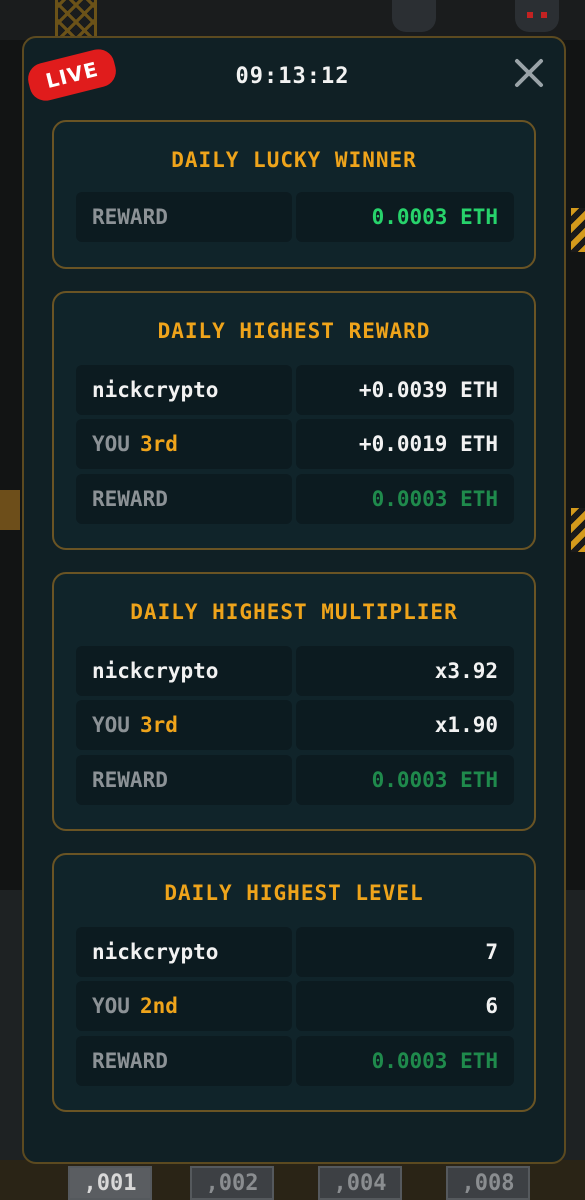 This screenshot has height=1200, width=585. I want to click on leader-value: 7, so click(405, 952).